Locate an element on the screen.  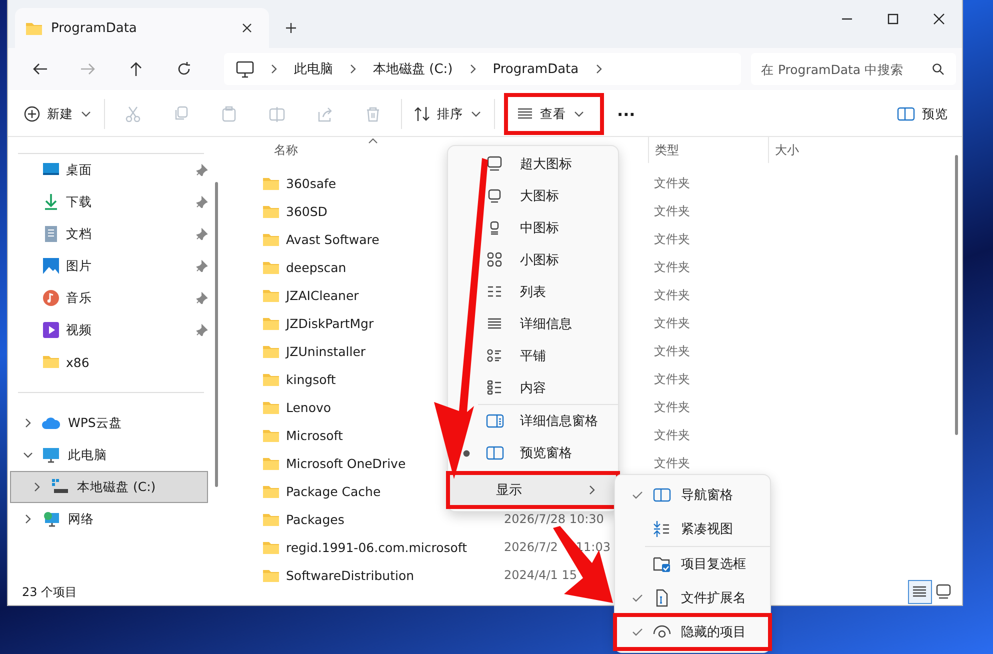
file-name: Microsoft OneDrive is located at coordinates (346, 463).